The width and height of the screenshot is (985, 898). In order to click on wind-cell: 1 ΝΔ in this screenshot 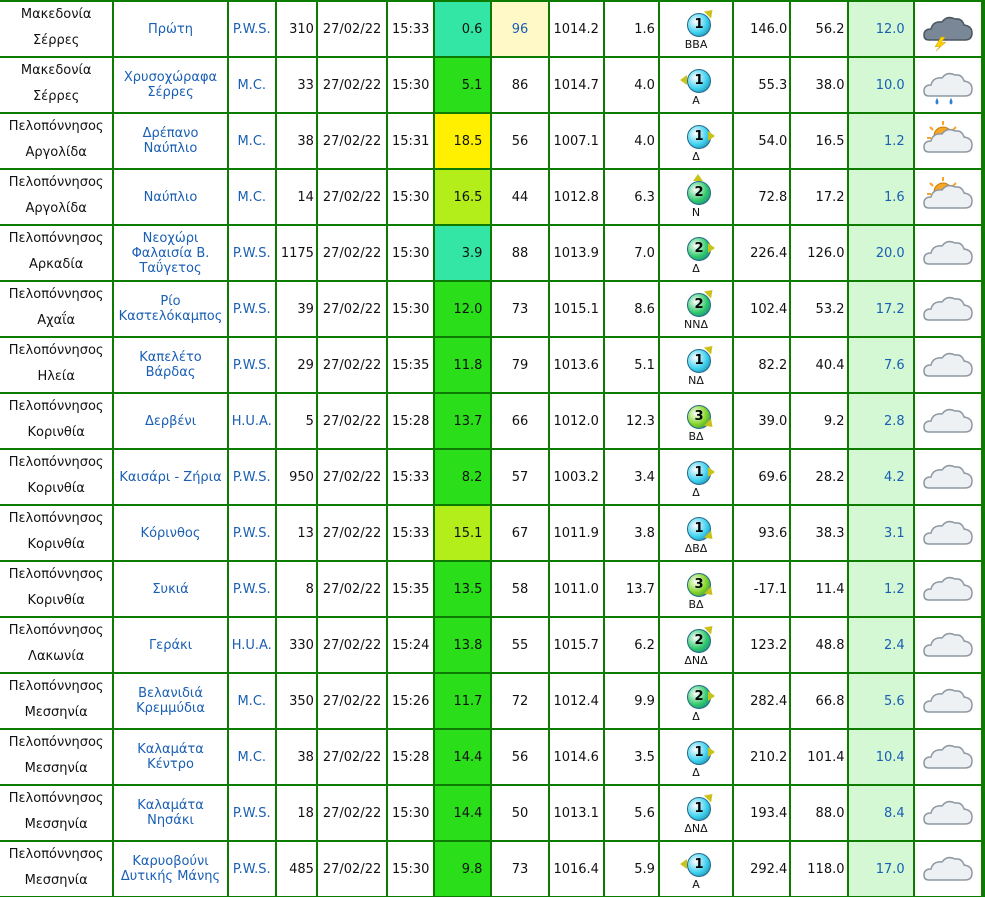, I will do `click(696, 365)`.